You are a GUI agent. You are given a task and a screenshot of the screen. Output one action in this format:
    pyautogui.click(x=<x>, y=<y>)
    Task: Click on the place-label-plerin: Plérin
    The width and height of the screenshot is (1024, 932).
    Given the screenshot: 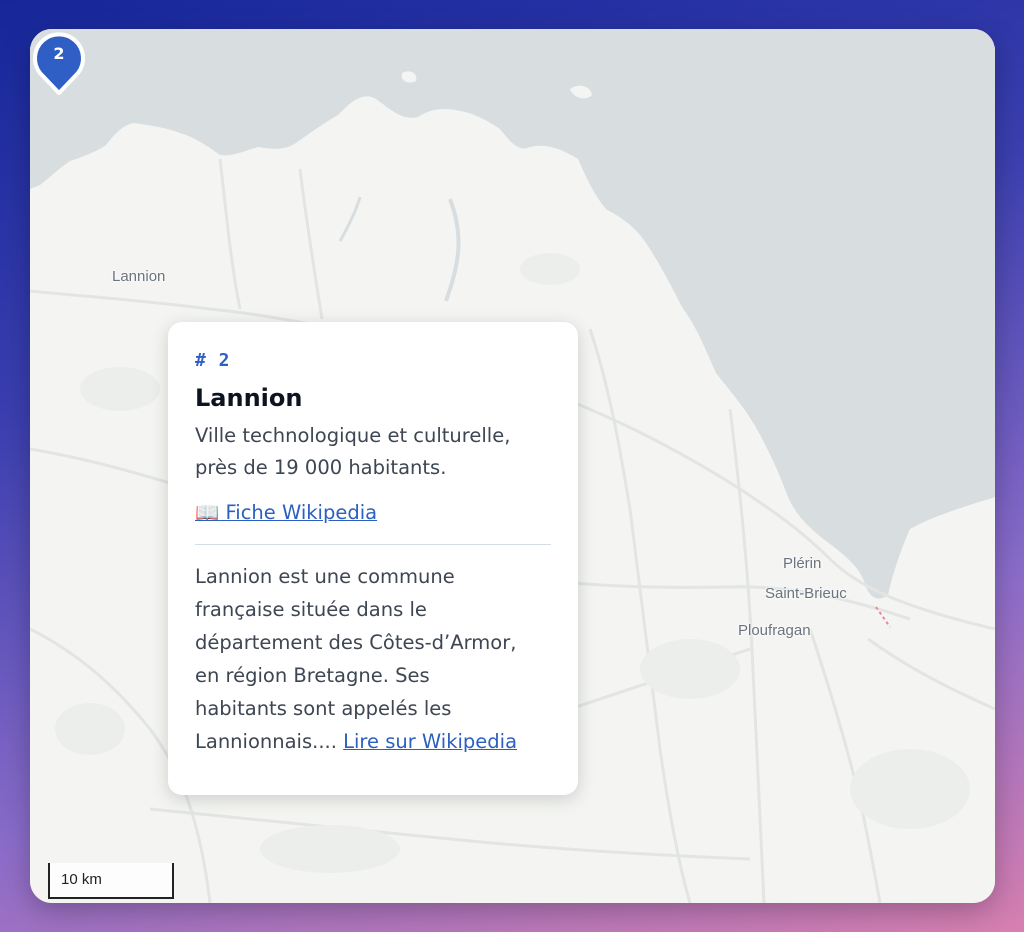 What is the action you would take?
    pyautogui.click(x=802, y=563)
    